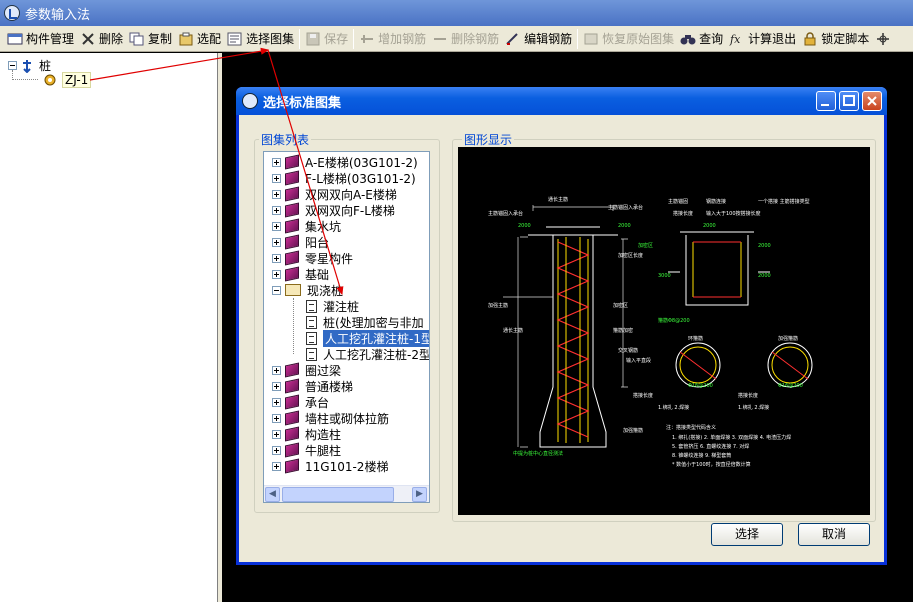 This screenshot has height=602, width=913. Describe the element at coordinates (558, 199) in the screenshot. I see `svg-text: 通长主筋` at that location.